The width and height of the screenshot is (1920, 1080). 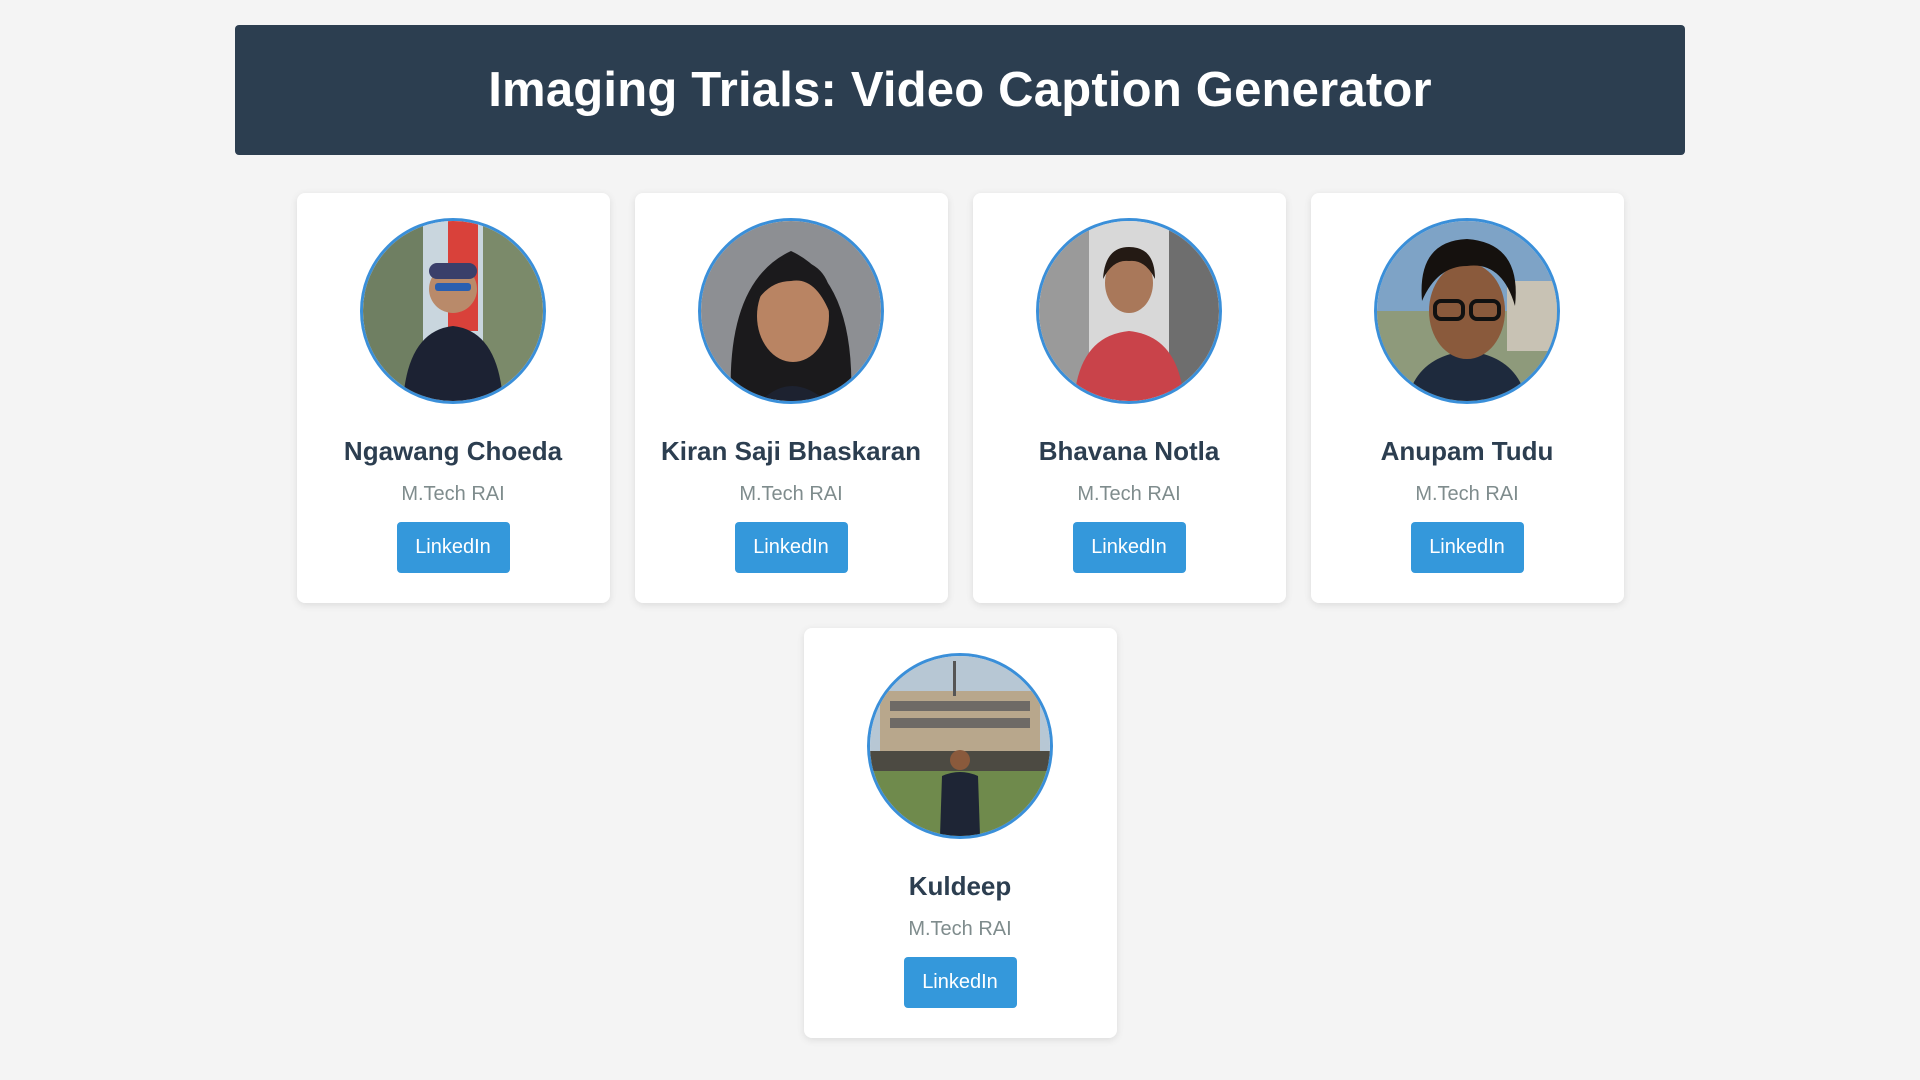 I want to click on member-name: Kiran Saji Bhaskaran, so click(x=791, y=451).